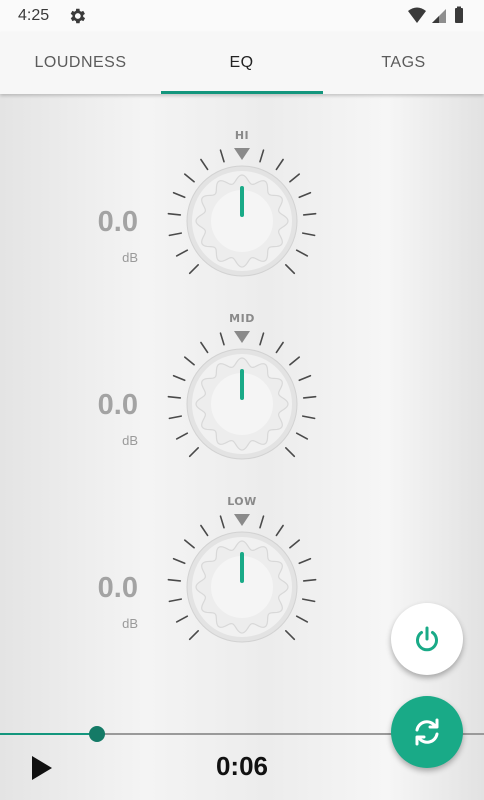 This screenshot has height=800, width=484. What do you see at coordinates (117, 588) in the screenshot?
I see `low-gain-value: 0.0` at bounding box center [117, 588].